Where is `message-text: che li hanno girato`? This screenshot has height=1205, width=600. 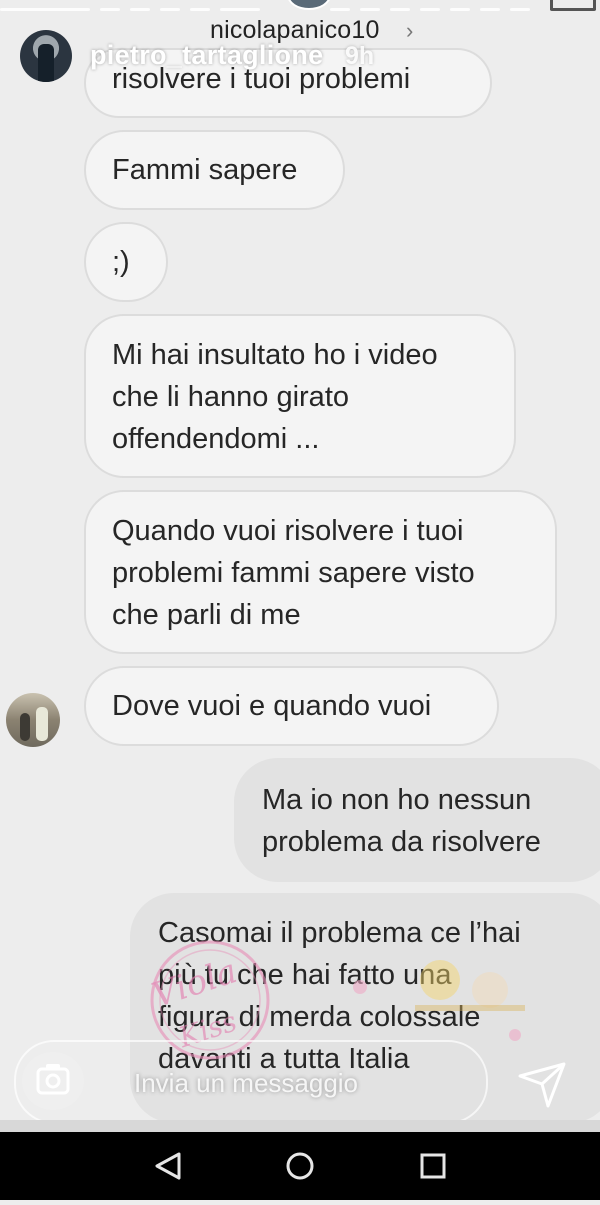
message-text: che li hanno girato is located at coordinates (230, 397).